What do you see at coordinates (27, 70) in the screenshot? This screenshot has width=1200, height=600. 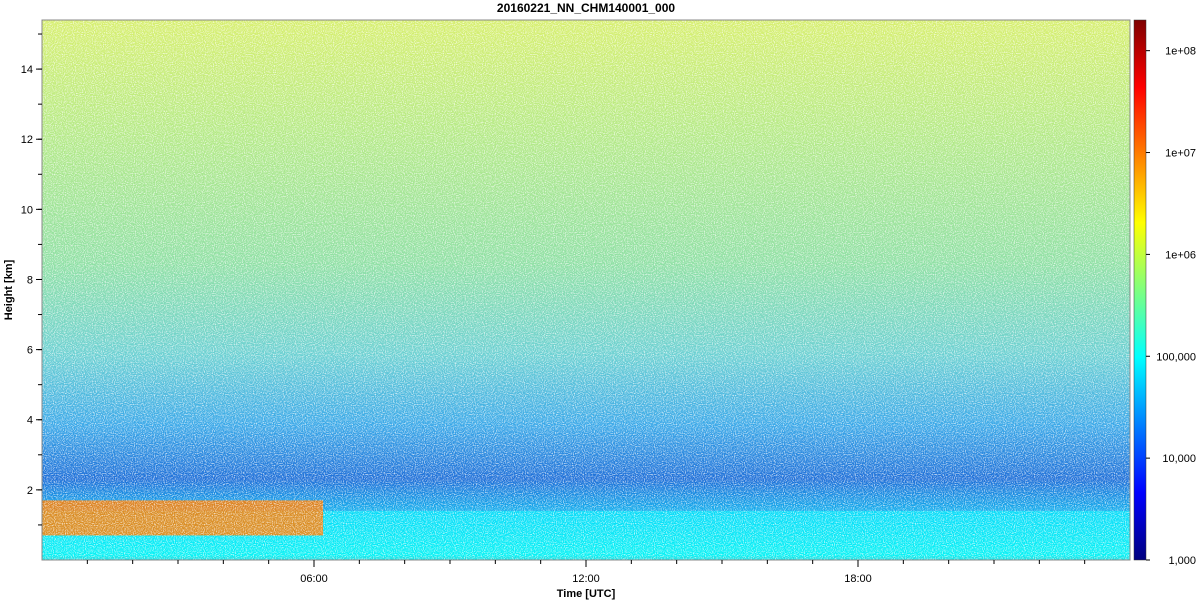 I see `y-tick-label: 14` at bounding box center [27, 70].